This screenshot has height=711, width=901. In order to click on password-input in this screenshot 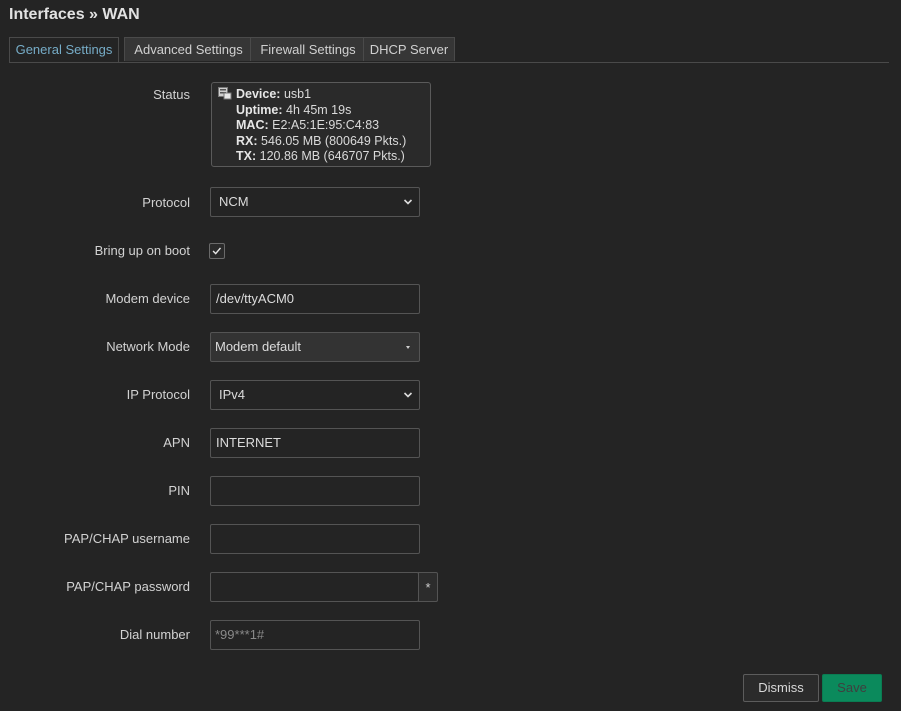, I will do `click(314, 587)`.